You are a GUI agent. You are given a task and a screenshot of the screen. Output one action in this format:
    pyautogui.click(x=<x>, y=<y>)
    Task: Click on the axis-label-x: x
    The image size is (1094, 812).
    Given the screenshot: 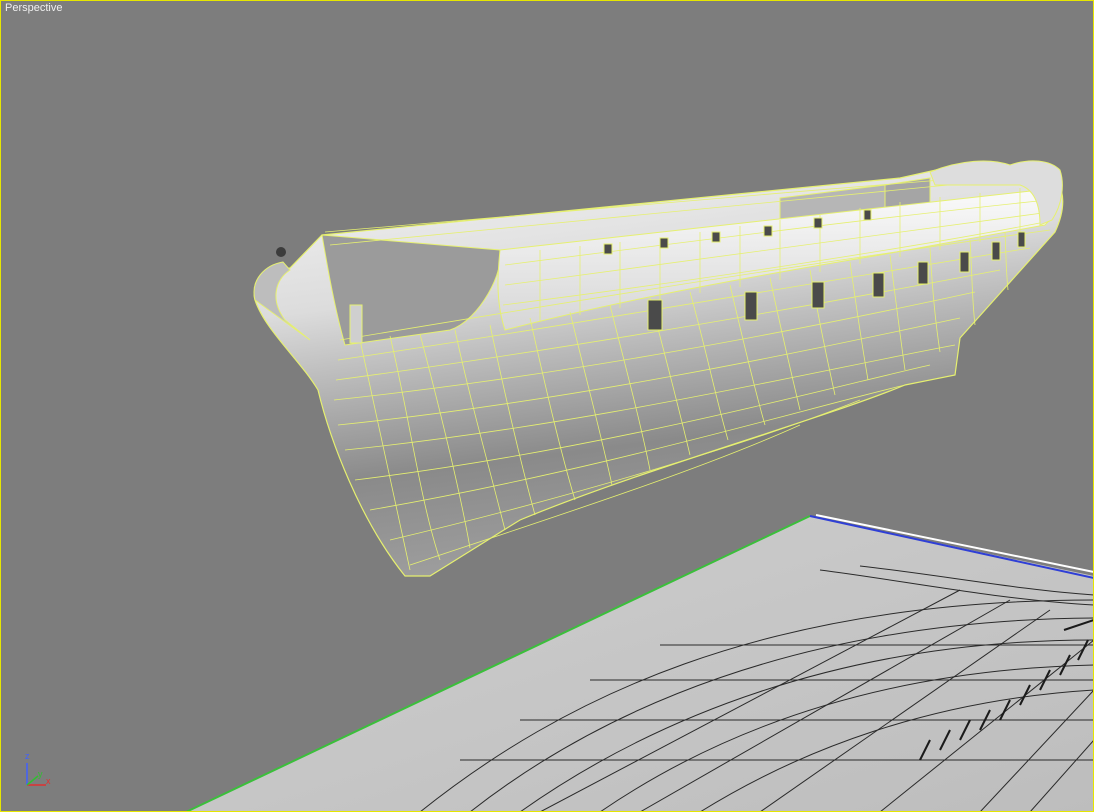 What is the action you would take?
    pyautogui.click(x=48, y=781)
    